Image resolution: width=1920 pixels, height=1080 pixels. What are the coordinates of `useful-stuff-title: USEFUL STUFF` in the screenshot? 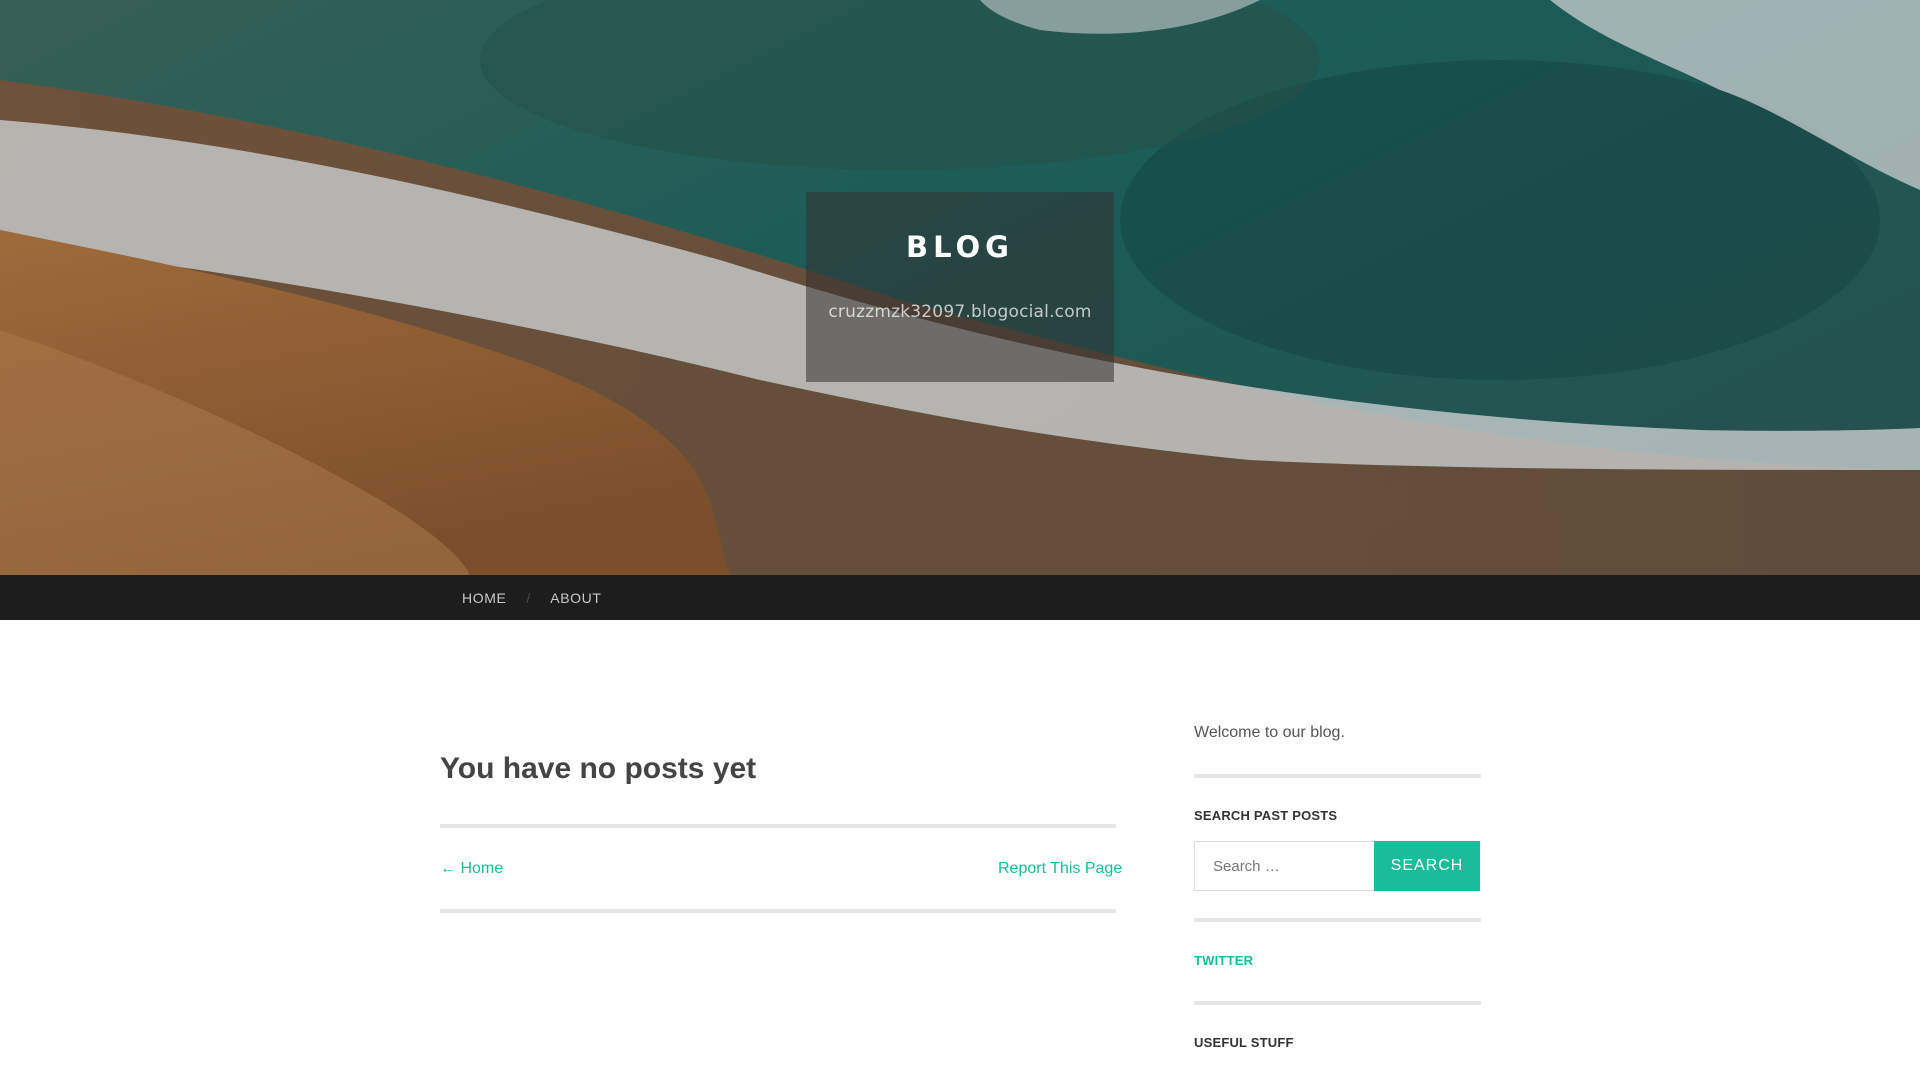 It's located at (1244, 1042).